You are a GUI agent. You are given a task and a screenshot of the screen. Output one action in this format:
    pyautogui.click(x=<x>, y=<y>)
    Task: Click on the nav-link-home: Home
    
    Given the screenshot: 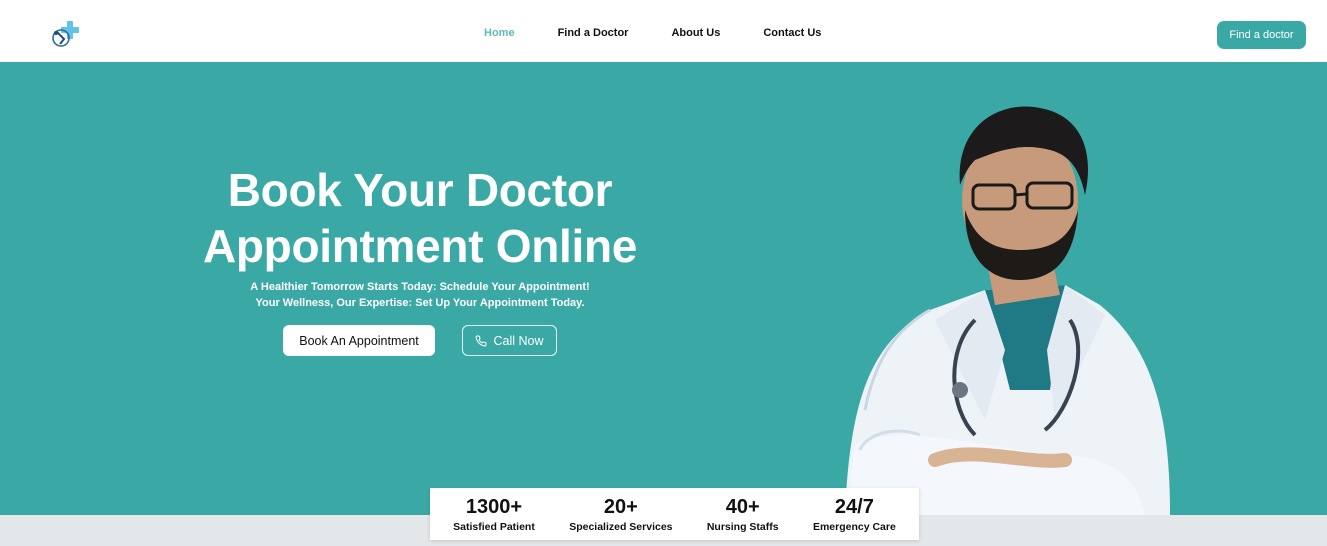 What is the action you would take?
    pyautogui.click(x=499, y=33)
    